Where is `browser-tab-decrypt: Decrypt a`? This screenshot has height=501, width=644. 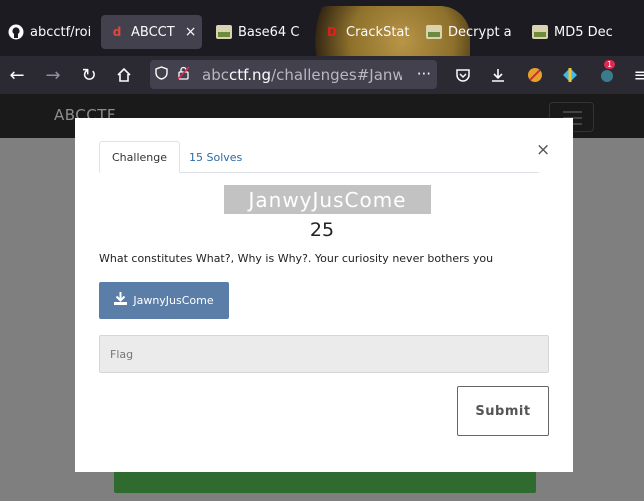 browser-tab-decrypt: Decrypt a is located at coordinates (470, 32).